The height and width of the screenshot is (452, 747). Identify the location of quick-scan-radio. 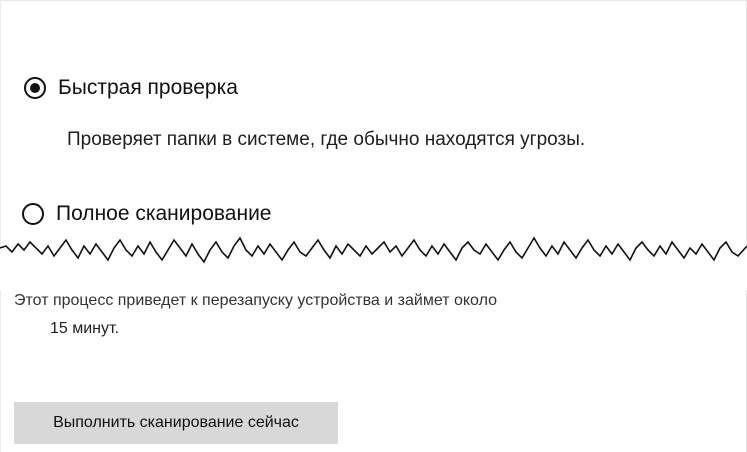
(35, 88).